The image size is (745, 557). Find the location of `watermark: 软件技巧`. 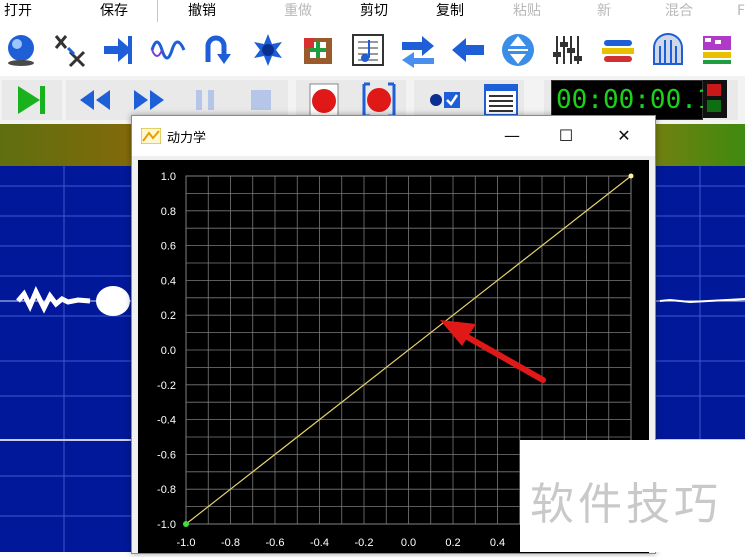

watermark: 软件技巧 is located at coordinates (626, 504).